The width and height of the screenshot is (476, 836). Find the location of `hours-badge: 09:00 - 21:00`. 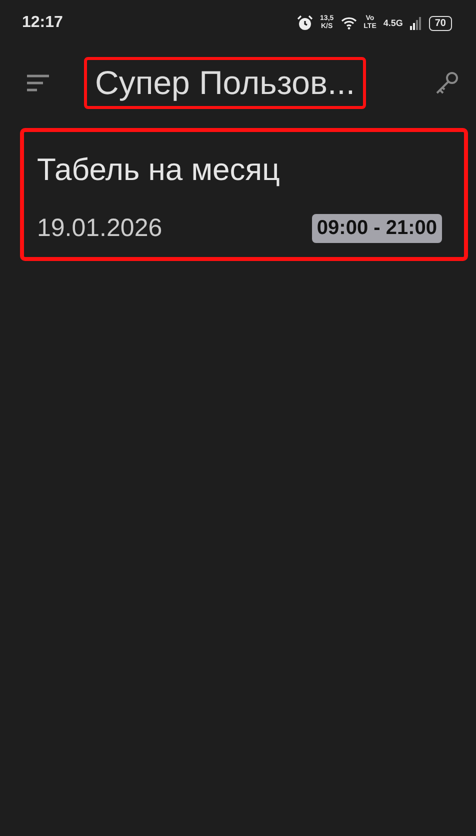

hours-badge: 09:00 - 21:00 is located at coordinates (377, 228).